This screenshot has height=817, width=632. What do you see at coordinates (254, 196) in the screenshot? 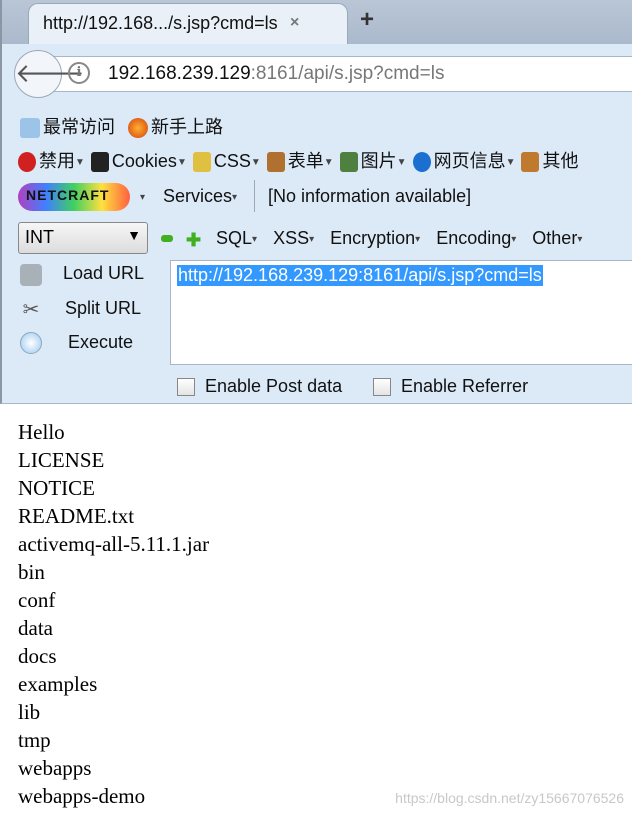
I see `divider` at bounding box center [254, 196].